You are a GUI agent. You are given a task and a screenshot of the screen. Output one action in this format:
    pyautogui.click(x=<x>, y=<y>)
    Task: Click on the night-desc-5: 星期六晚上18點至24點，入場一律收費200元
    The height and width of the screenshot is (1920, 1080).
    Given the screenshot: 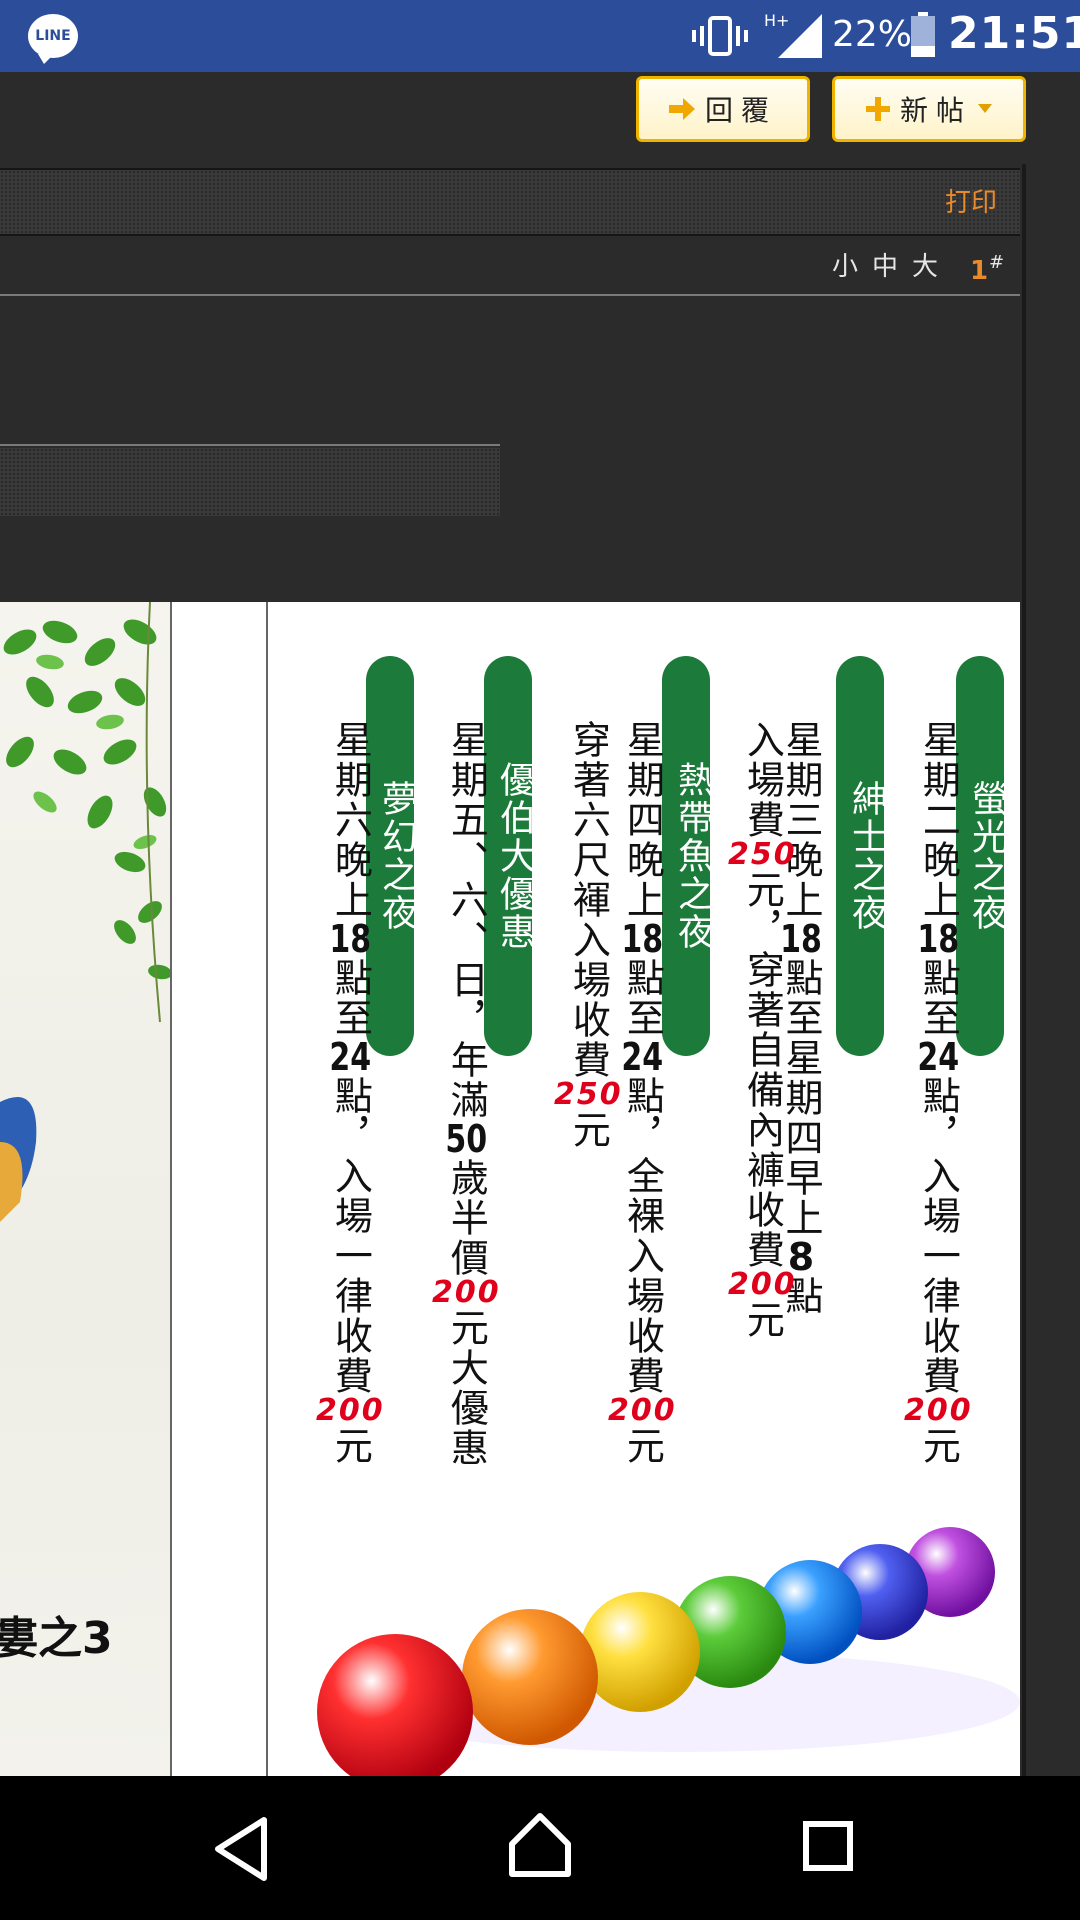 What is the action you would take?
    pyautogui.click(x=350, y=1093)
    